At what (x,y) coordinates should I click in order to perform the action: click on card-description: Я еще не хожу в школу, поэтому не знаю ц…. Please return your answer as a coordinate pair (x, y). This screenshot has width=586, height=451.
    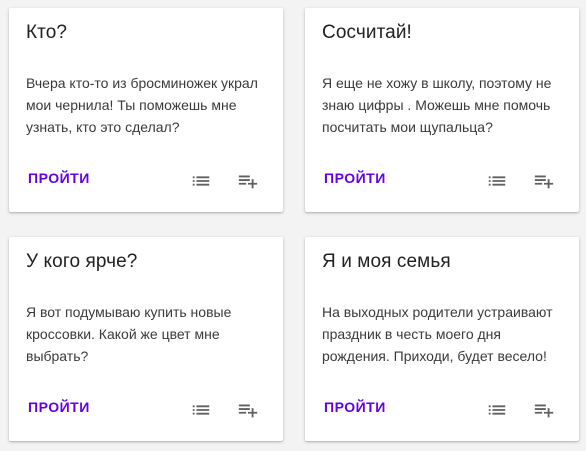
    Looking at the image, I should click on (437, 105).